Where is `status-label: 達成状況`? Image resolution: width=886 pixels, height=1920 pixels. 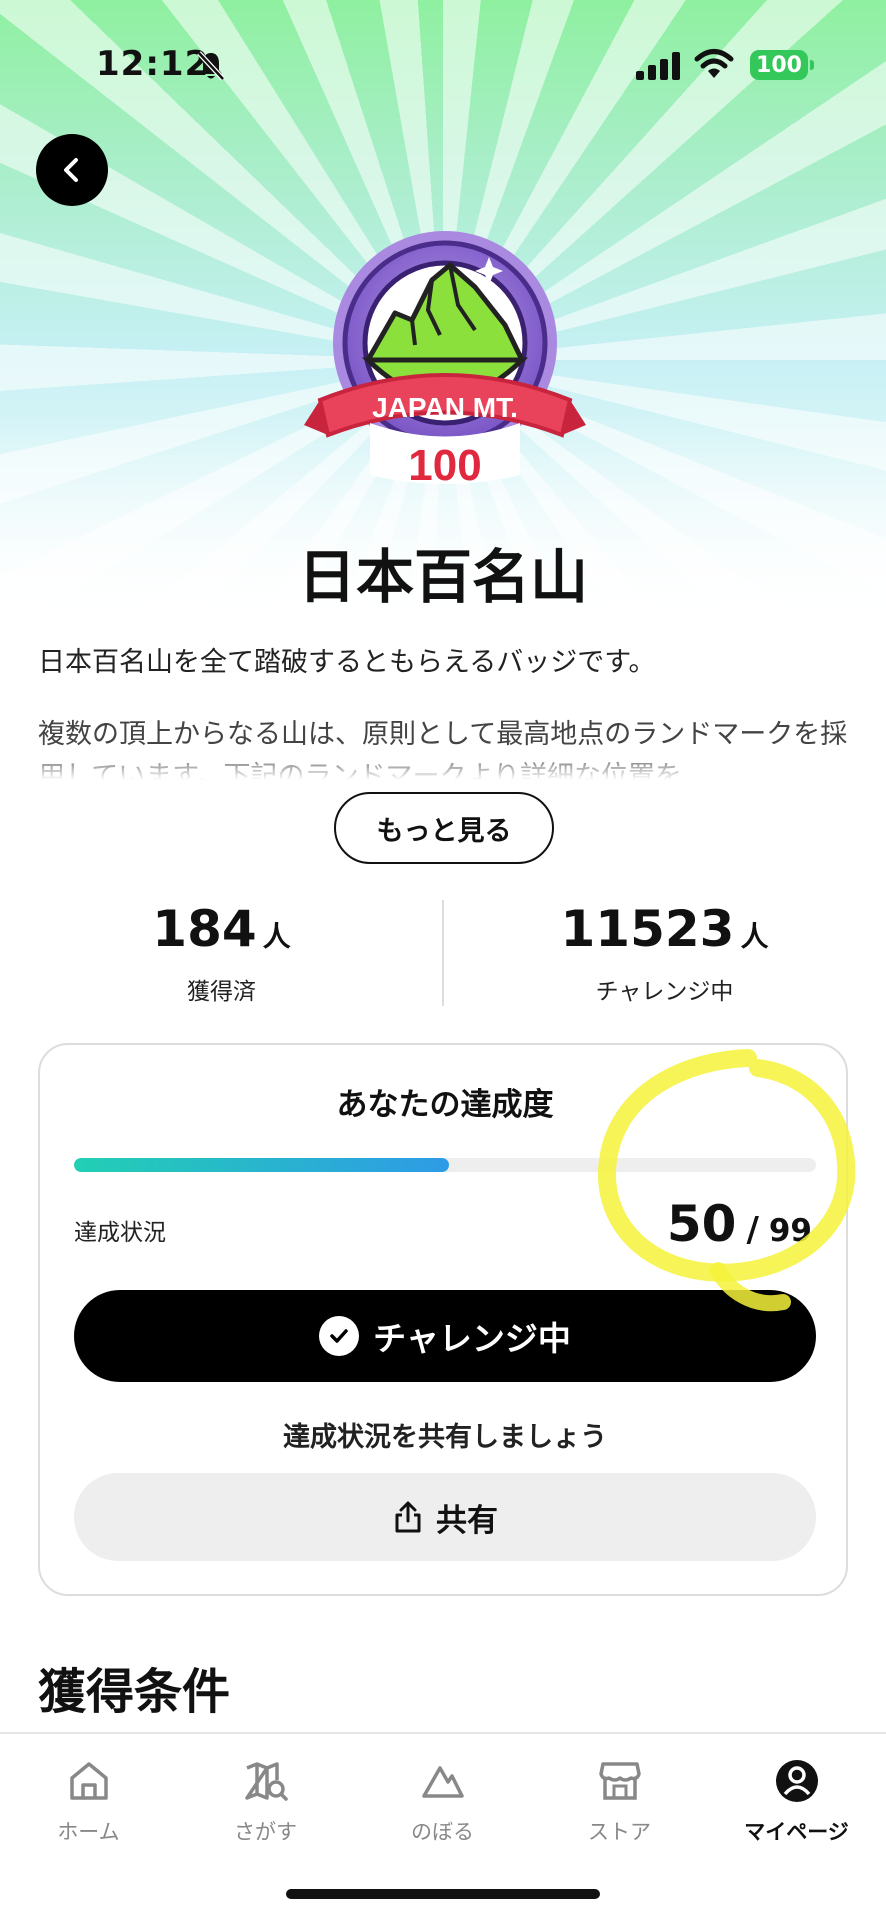 status-label: 達成状況 is located at coordinates (120, 1233).